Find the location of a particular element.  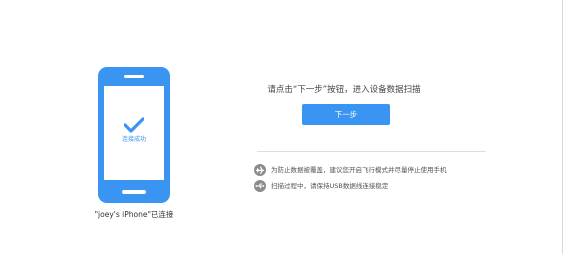

connection-success-text: 连接成功 is located at coordinates (133, 139).